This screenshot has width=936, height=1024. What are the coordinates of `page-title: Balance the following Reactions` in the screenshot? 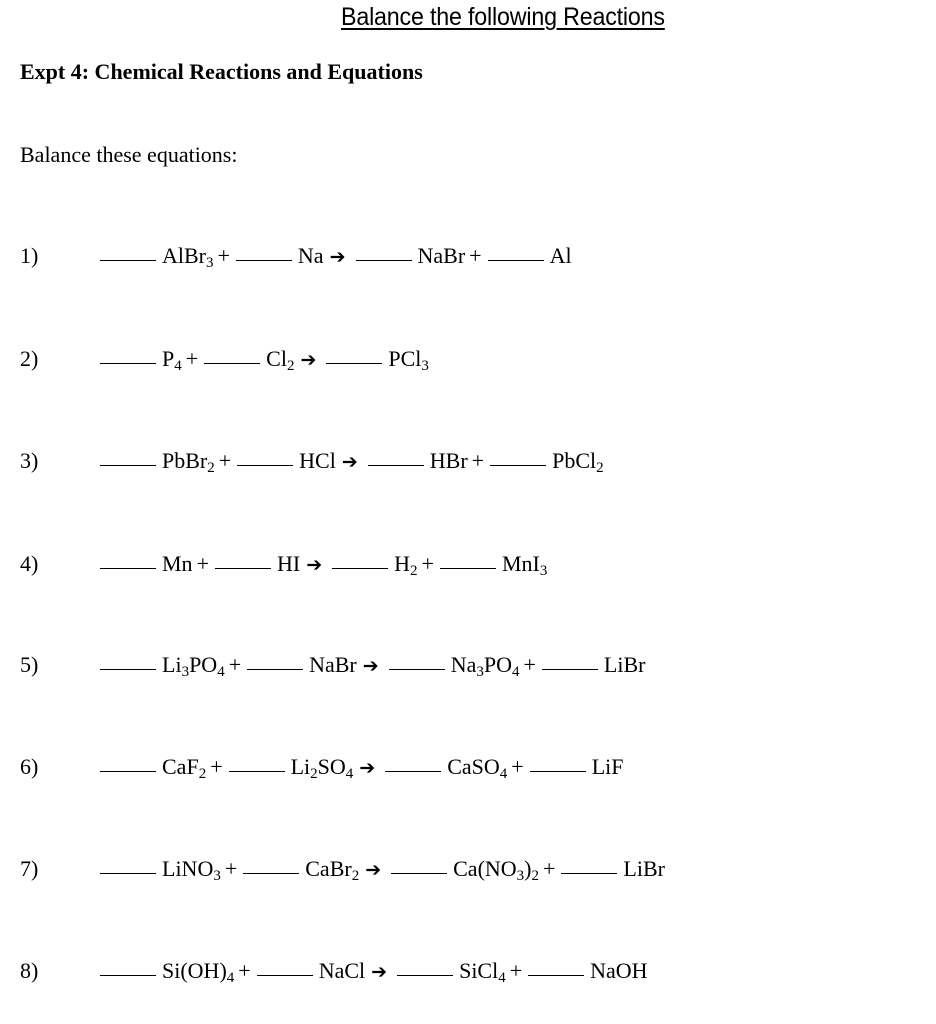 It's located at (503, 17).